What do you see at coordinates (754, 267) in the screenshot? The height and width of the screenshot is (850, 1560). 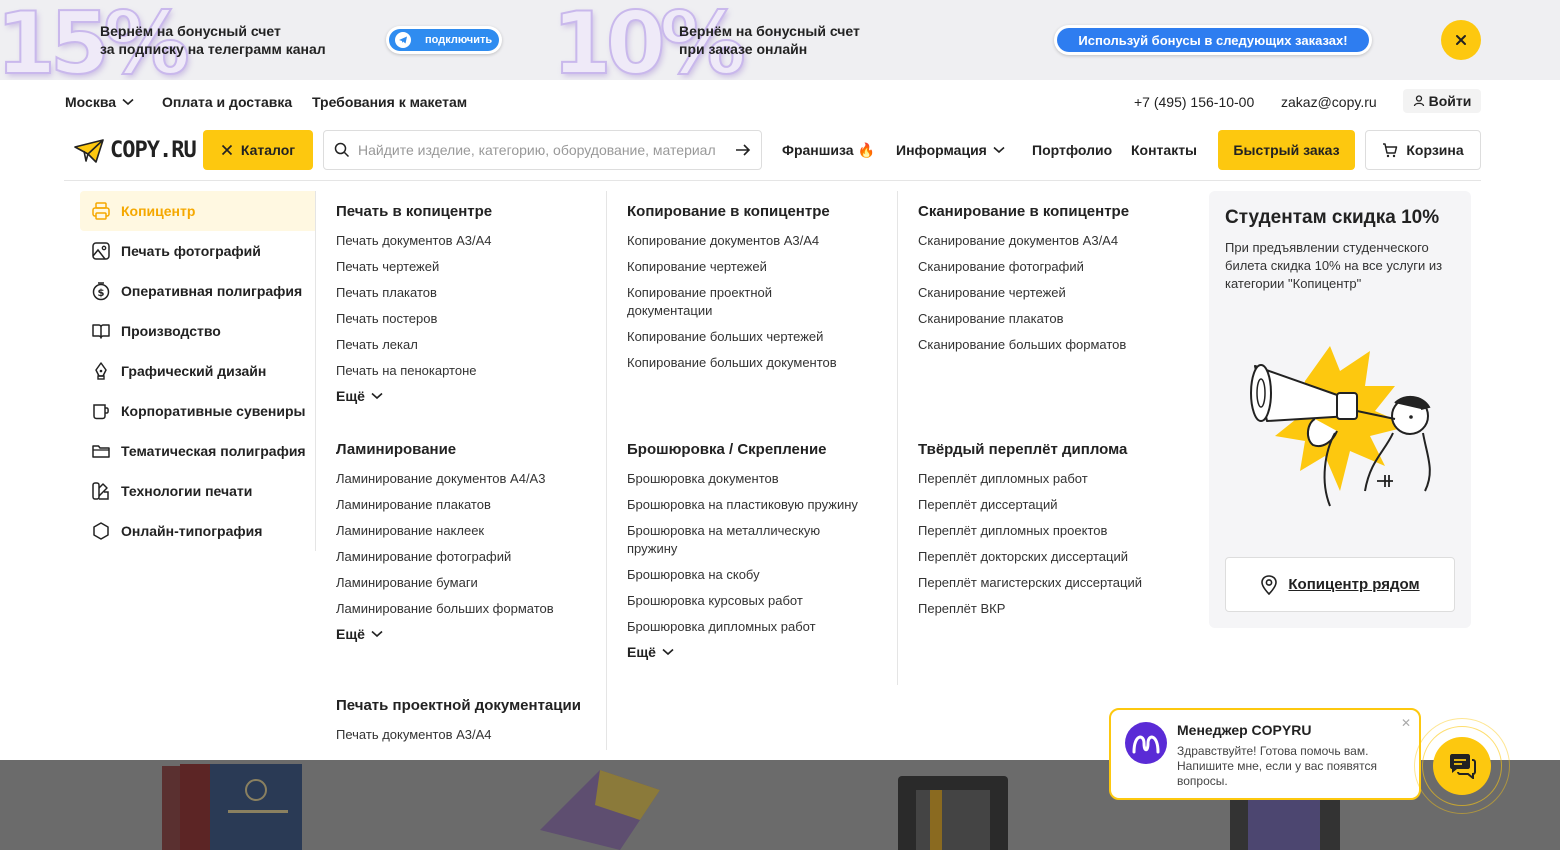 I see `menu-link: Копирование чертежей` at bounding box center [754, 267].